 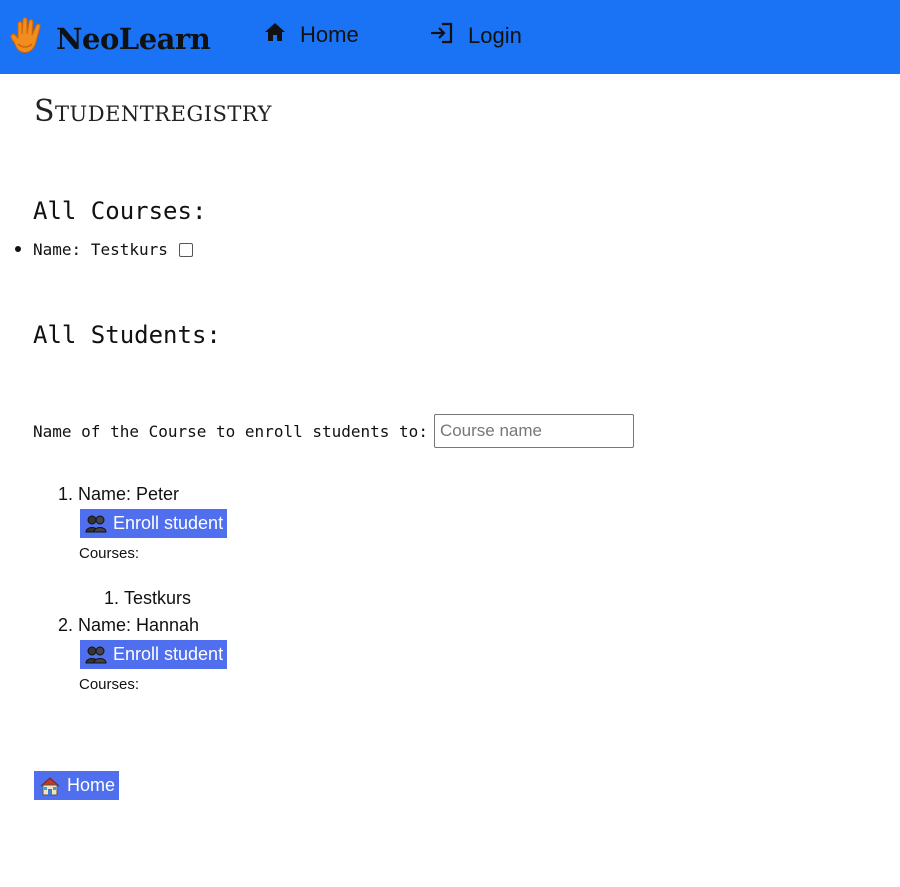 I want to click on student-name: Name: Hannah, so click(x=139, y=625).